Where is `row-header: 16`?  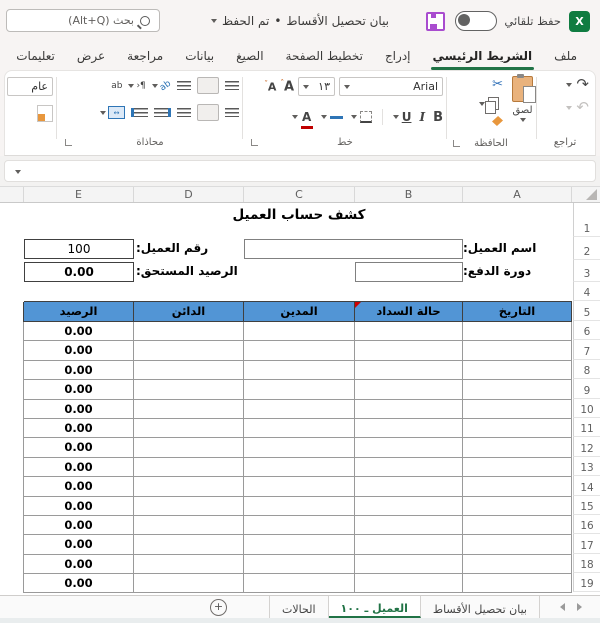 row-header: 16 is located at coordinates (586, 524).